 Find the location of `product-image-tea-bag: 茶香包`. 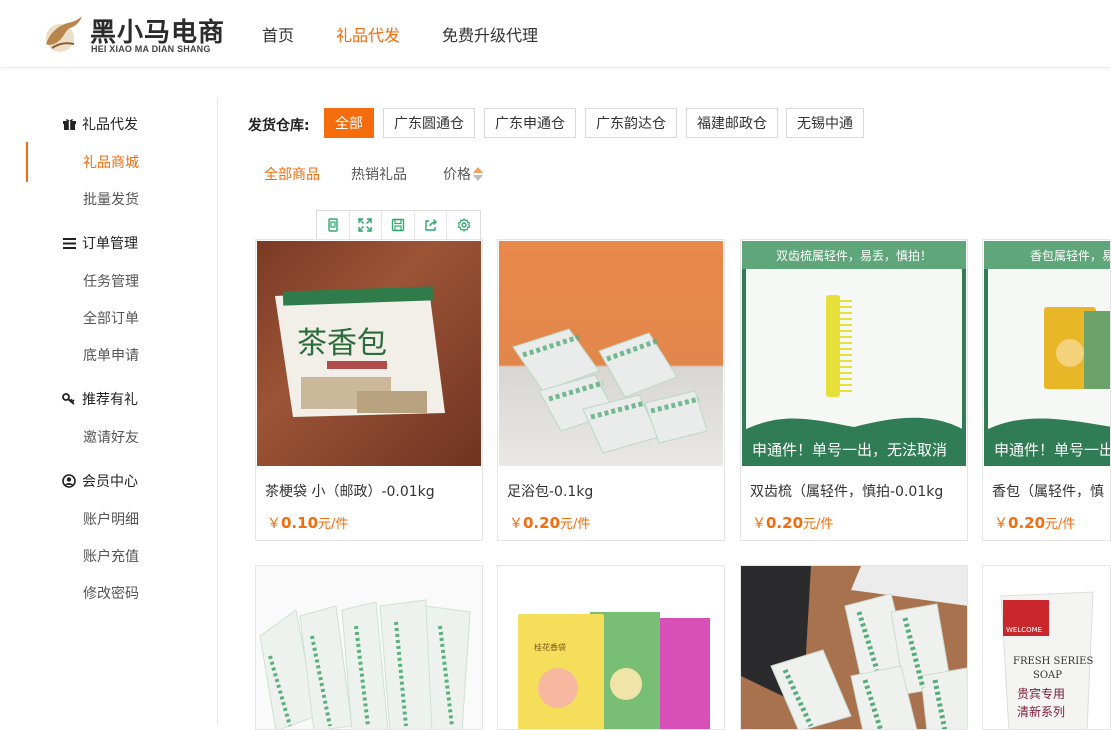

product-image-tea-bag: 茶香包 is located at coordinates (369, 353).